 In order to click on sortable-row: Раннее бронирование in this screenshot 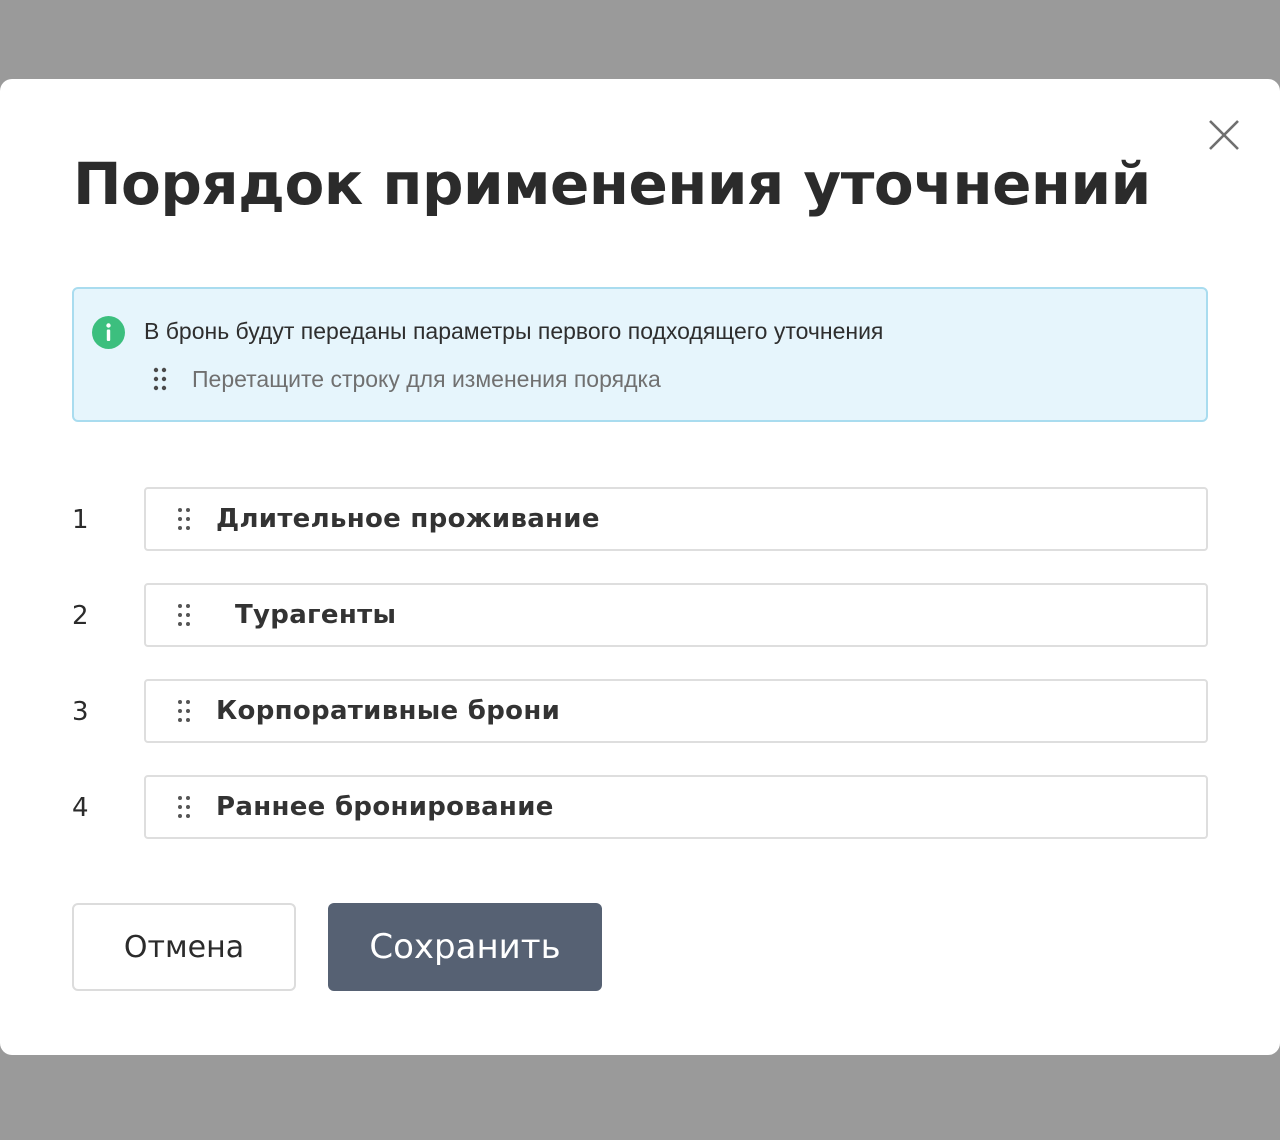, I will do `click(676, 807)`.